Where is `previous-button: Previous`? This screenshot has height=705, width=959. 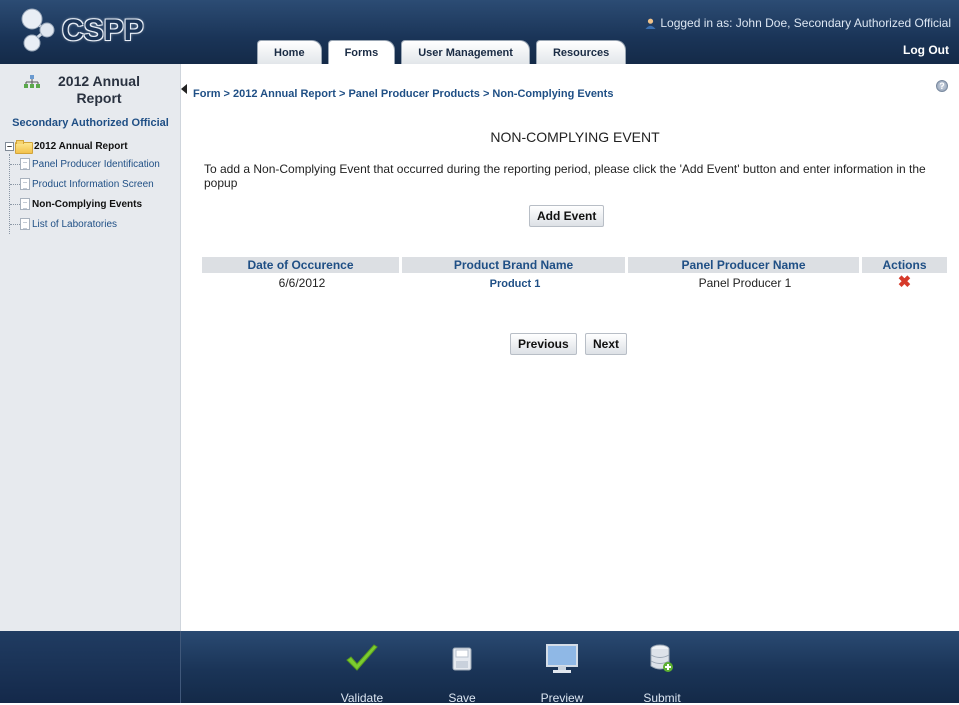 previous-button: Previous is located at coordinates (543, 344).